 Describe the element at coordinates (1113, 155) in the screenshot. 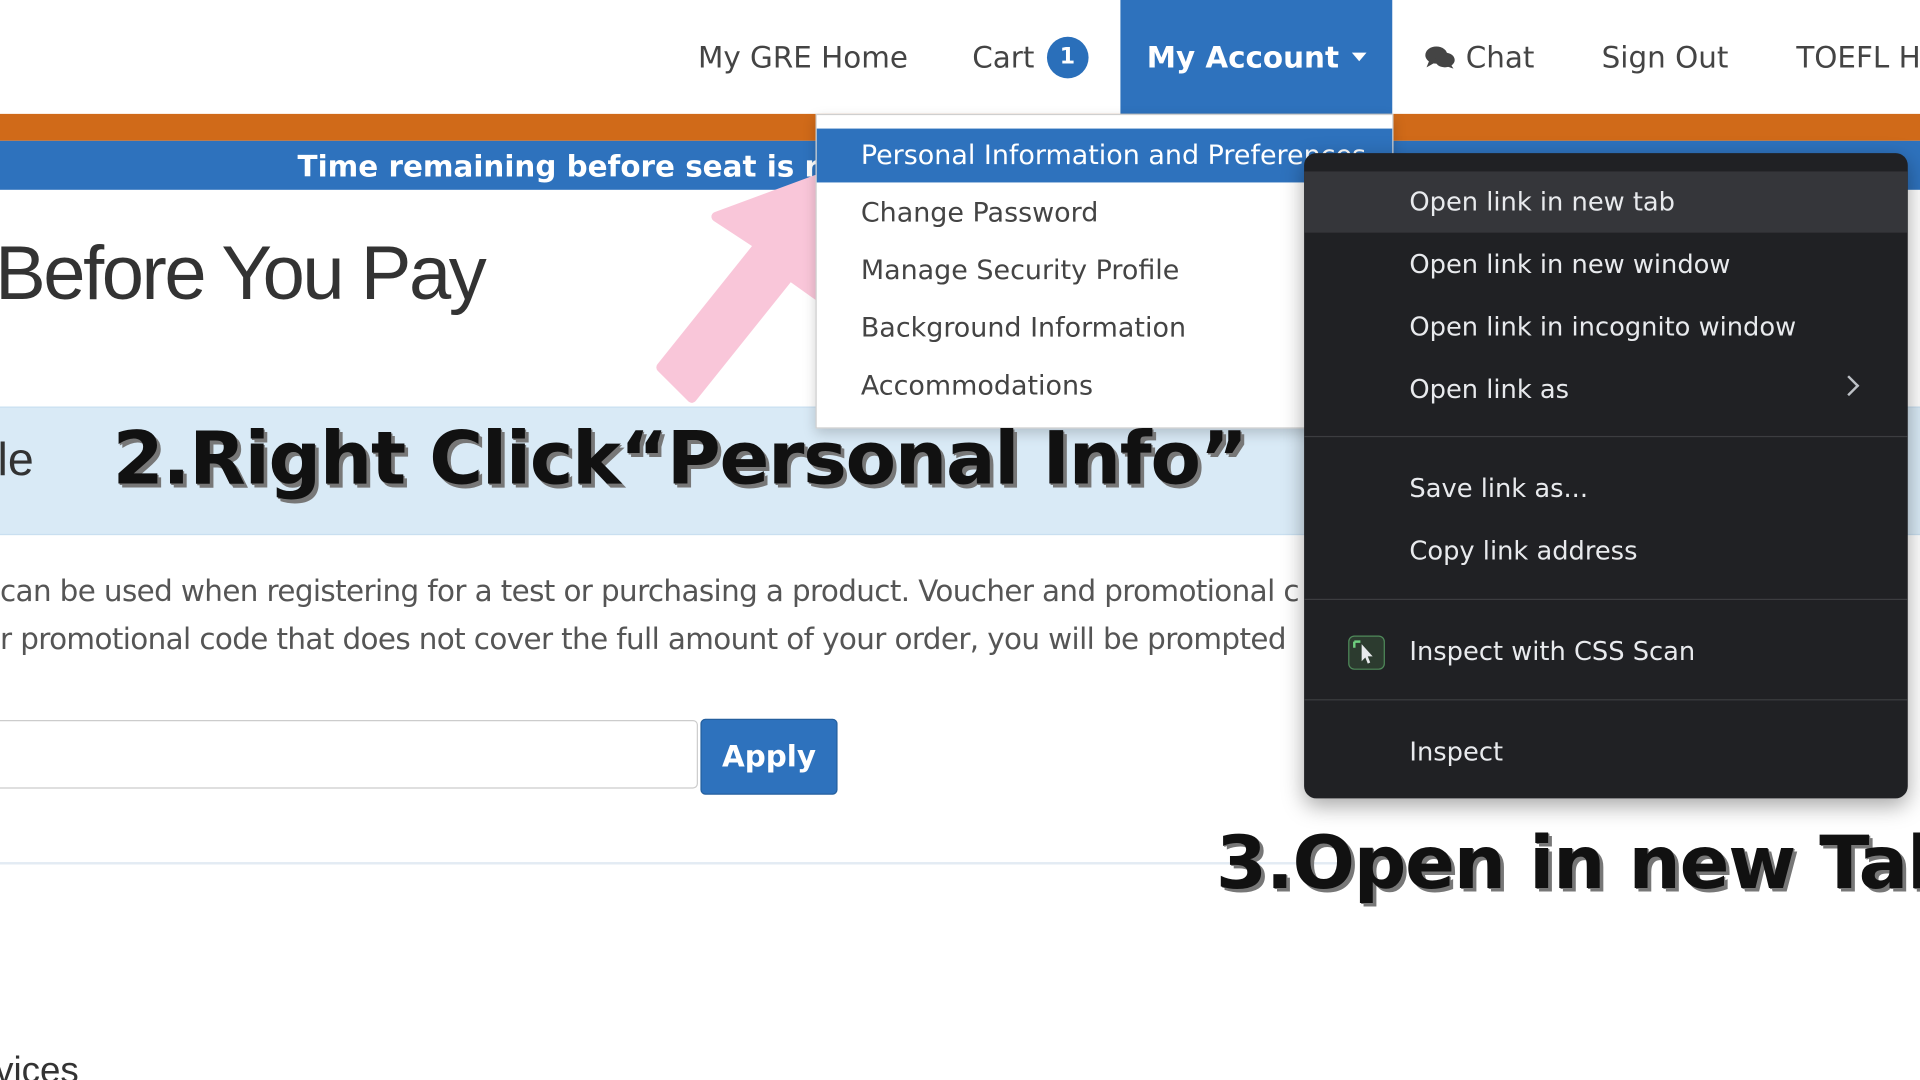

I see `menu-item-label: Personal Information and Preferences` at that location.